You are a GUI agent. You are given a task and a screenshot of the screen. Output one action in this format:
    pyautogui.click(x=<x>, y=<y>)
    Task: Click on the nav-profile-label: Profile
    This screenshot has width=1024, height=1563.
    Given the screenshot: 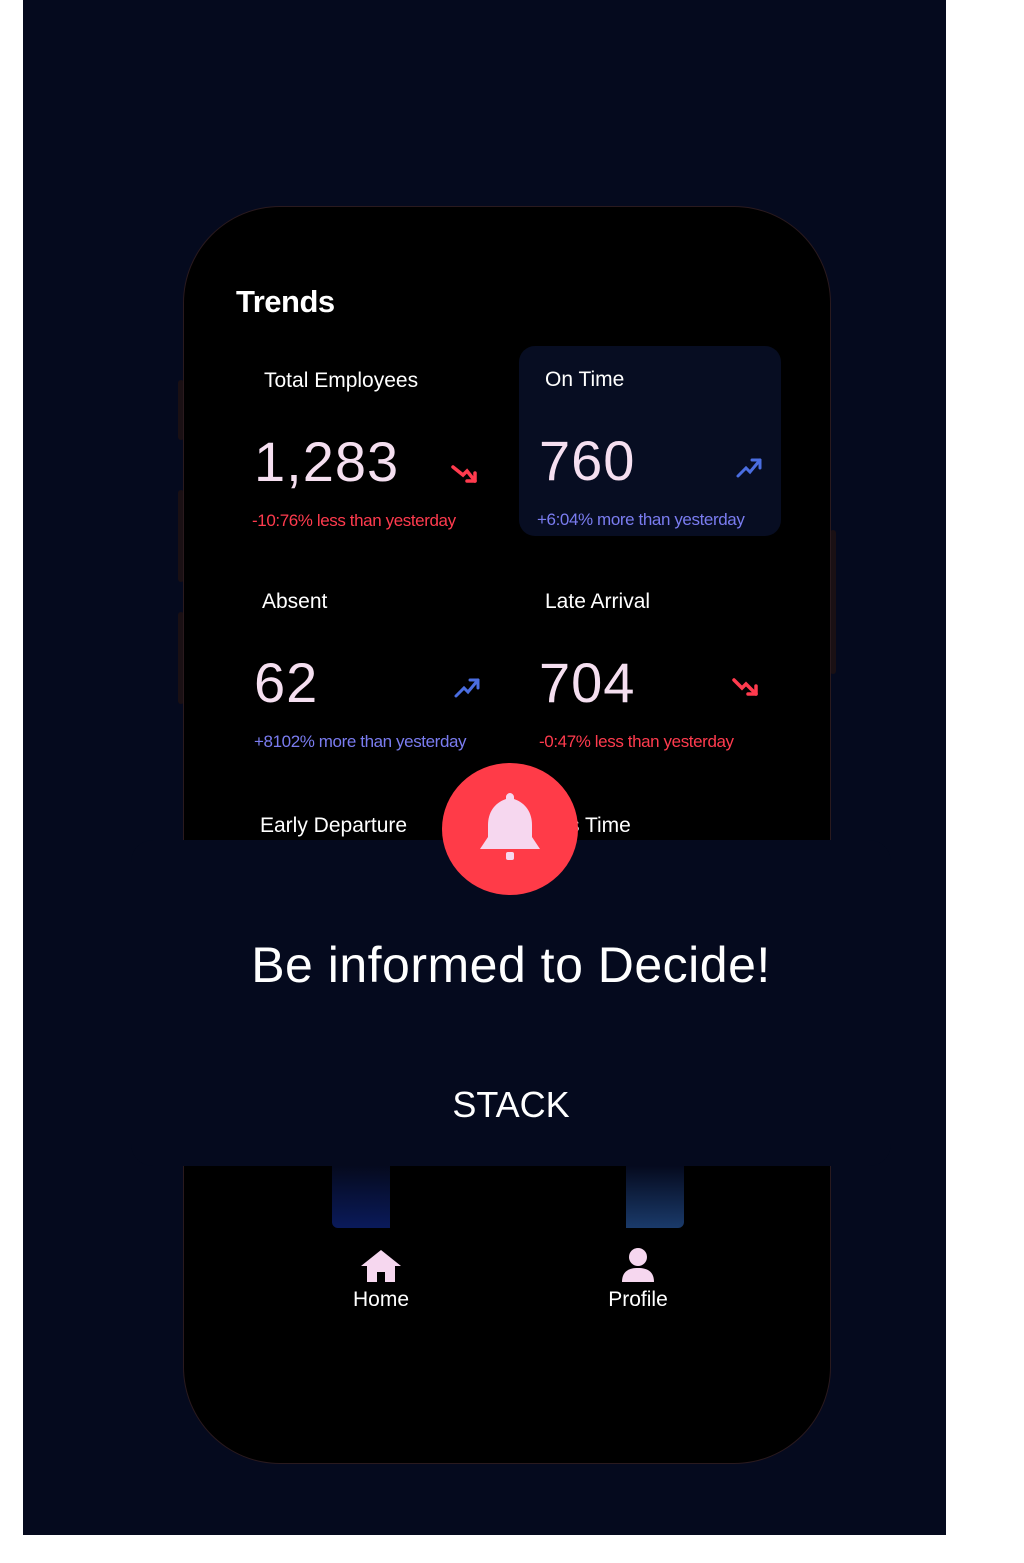 What is the action you would take?
    pyautogui.click(x=638, y=1299)
    